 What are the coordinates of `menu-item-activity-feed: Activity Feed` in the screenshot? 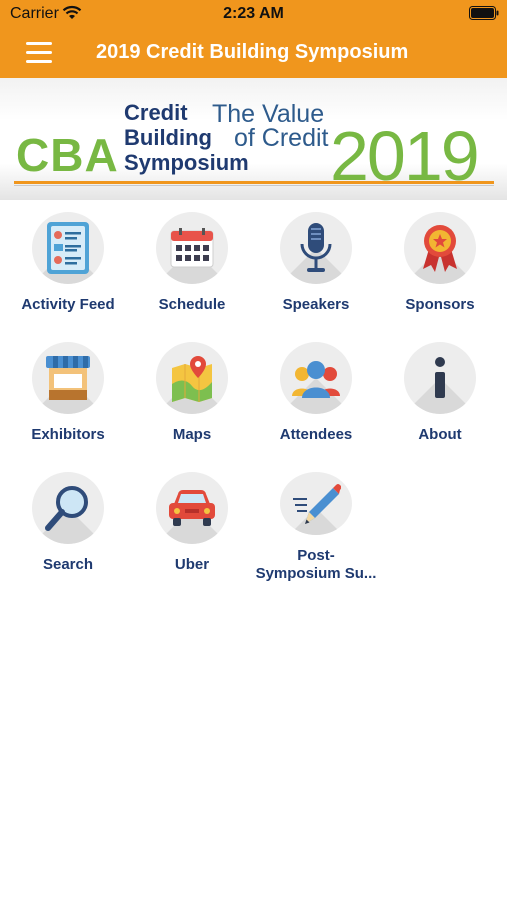 It's located at (68, 267).